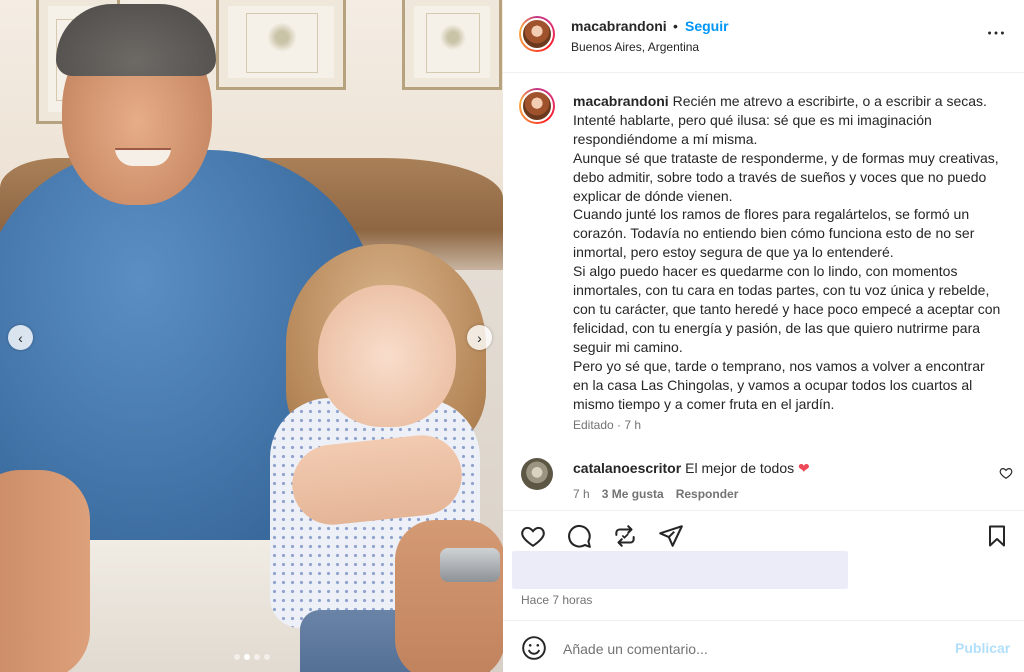 The height and width of the screenshot is (672, 1024). I want to click on caption-edited-time: Editado · 7 h, so click(607, 425).